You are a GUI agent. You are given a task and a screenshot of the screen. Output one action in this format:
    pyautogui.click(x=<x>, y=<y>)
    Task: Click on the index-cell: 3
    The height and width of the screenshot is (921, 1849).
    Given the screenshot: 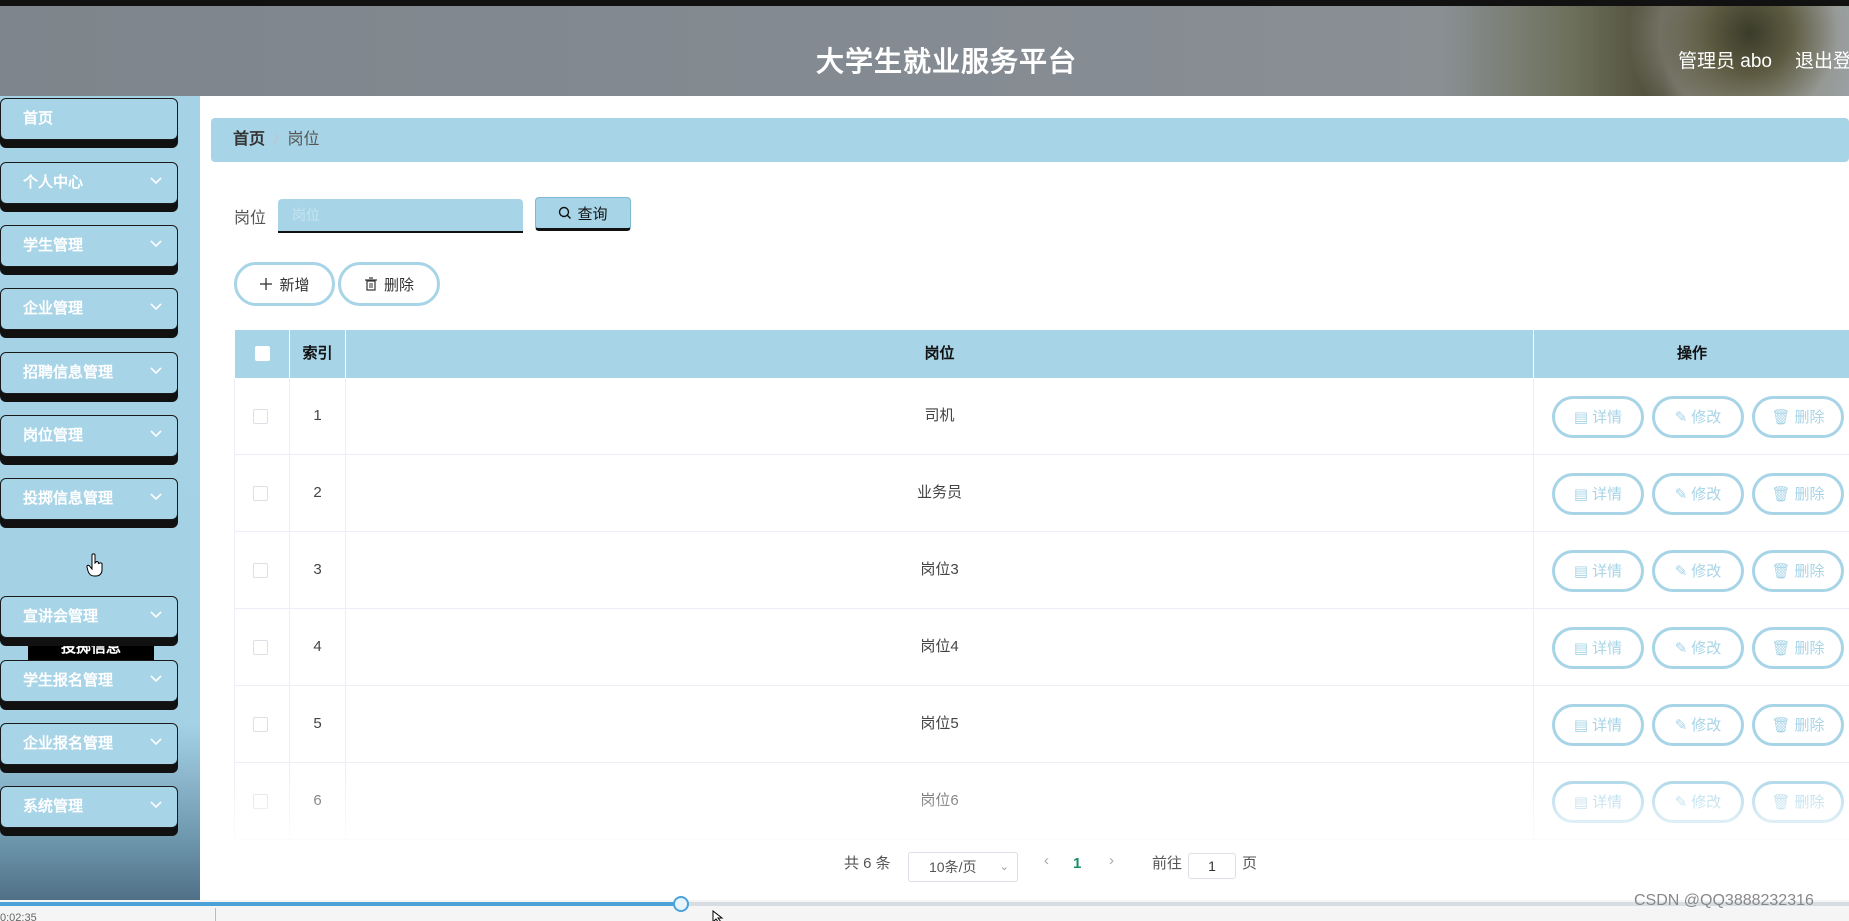 What is the action you would take?
    pyautogui.click(x=318, y=570)
    